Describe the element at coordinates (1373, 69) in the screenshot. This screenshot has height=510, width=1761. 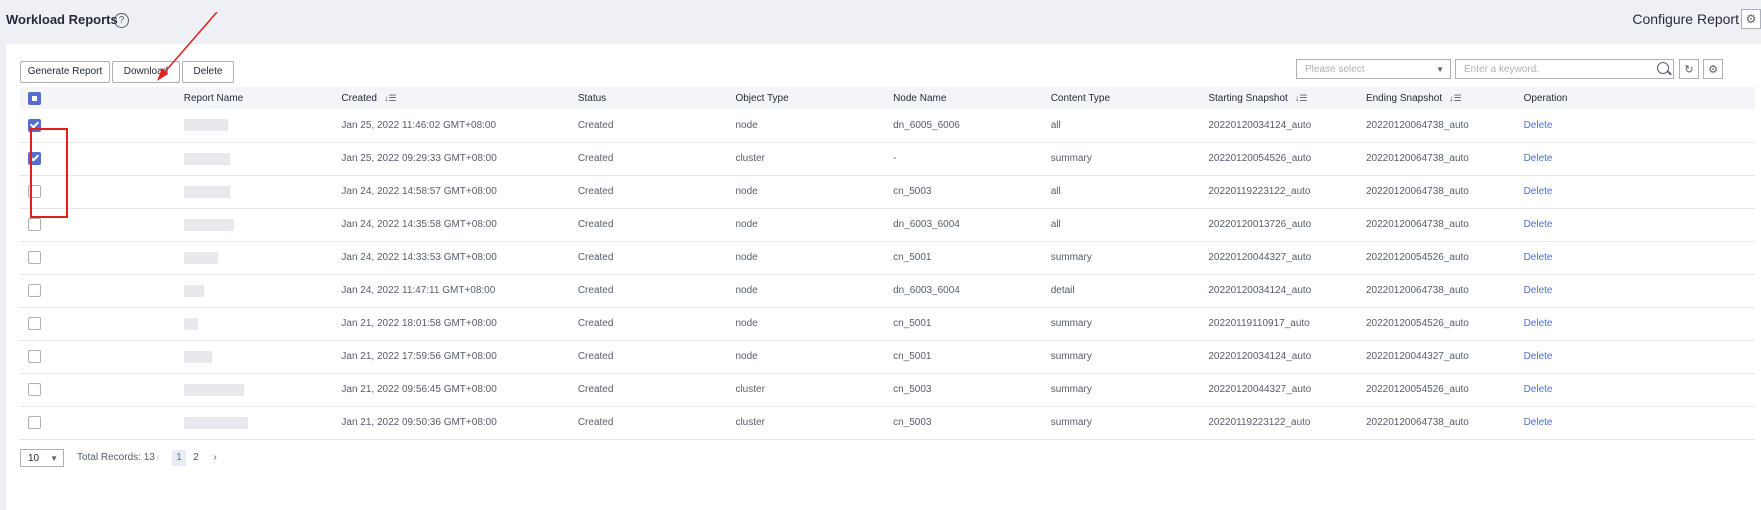
I see `filter-select: Please select ▼` at that location.